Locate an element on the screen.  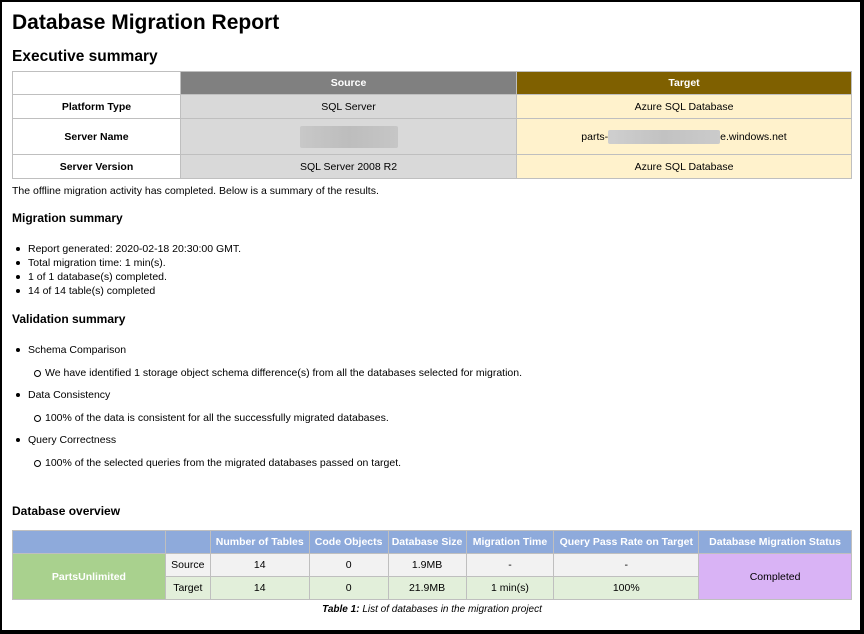
schema-comparison-item: Schema Comparison is located at coordinates (431, 350).